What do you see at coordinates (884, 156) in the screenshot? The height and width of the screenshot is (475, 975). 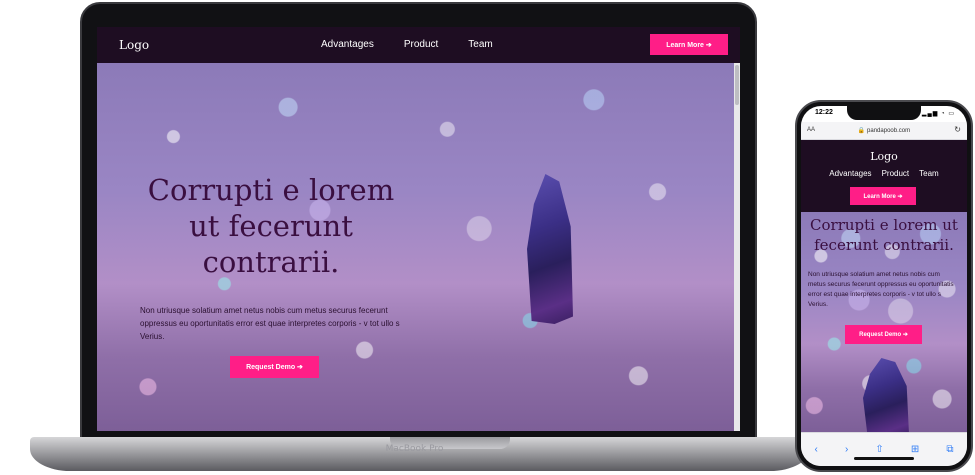 I see `mobile-logo: Logo` at bounding box center [884, 156].